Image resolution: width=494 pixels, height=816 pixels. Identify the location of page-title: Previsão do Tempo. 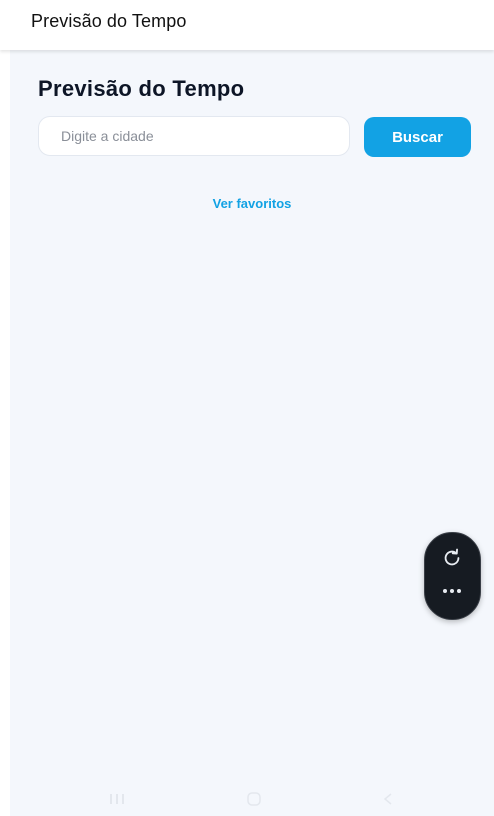
(141, 88).